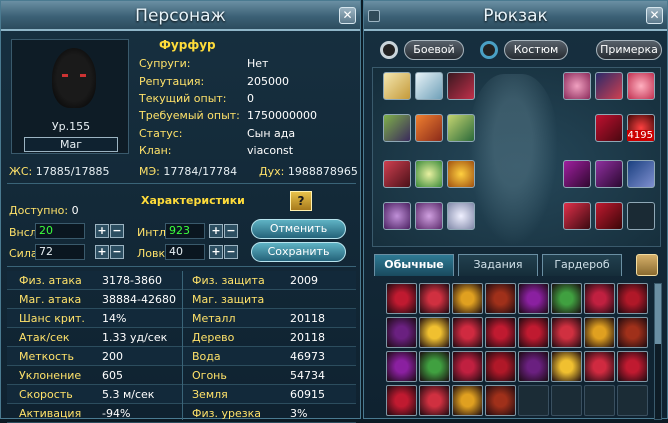 Image resolution: width=668 pixels, height=423 pixels. Describe the element at coordinates (102, 252) in the screenshot. I see `stat-str-plus-button: +` at that location.